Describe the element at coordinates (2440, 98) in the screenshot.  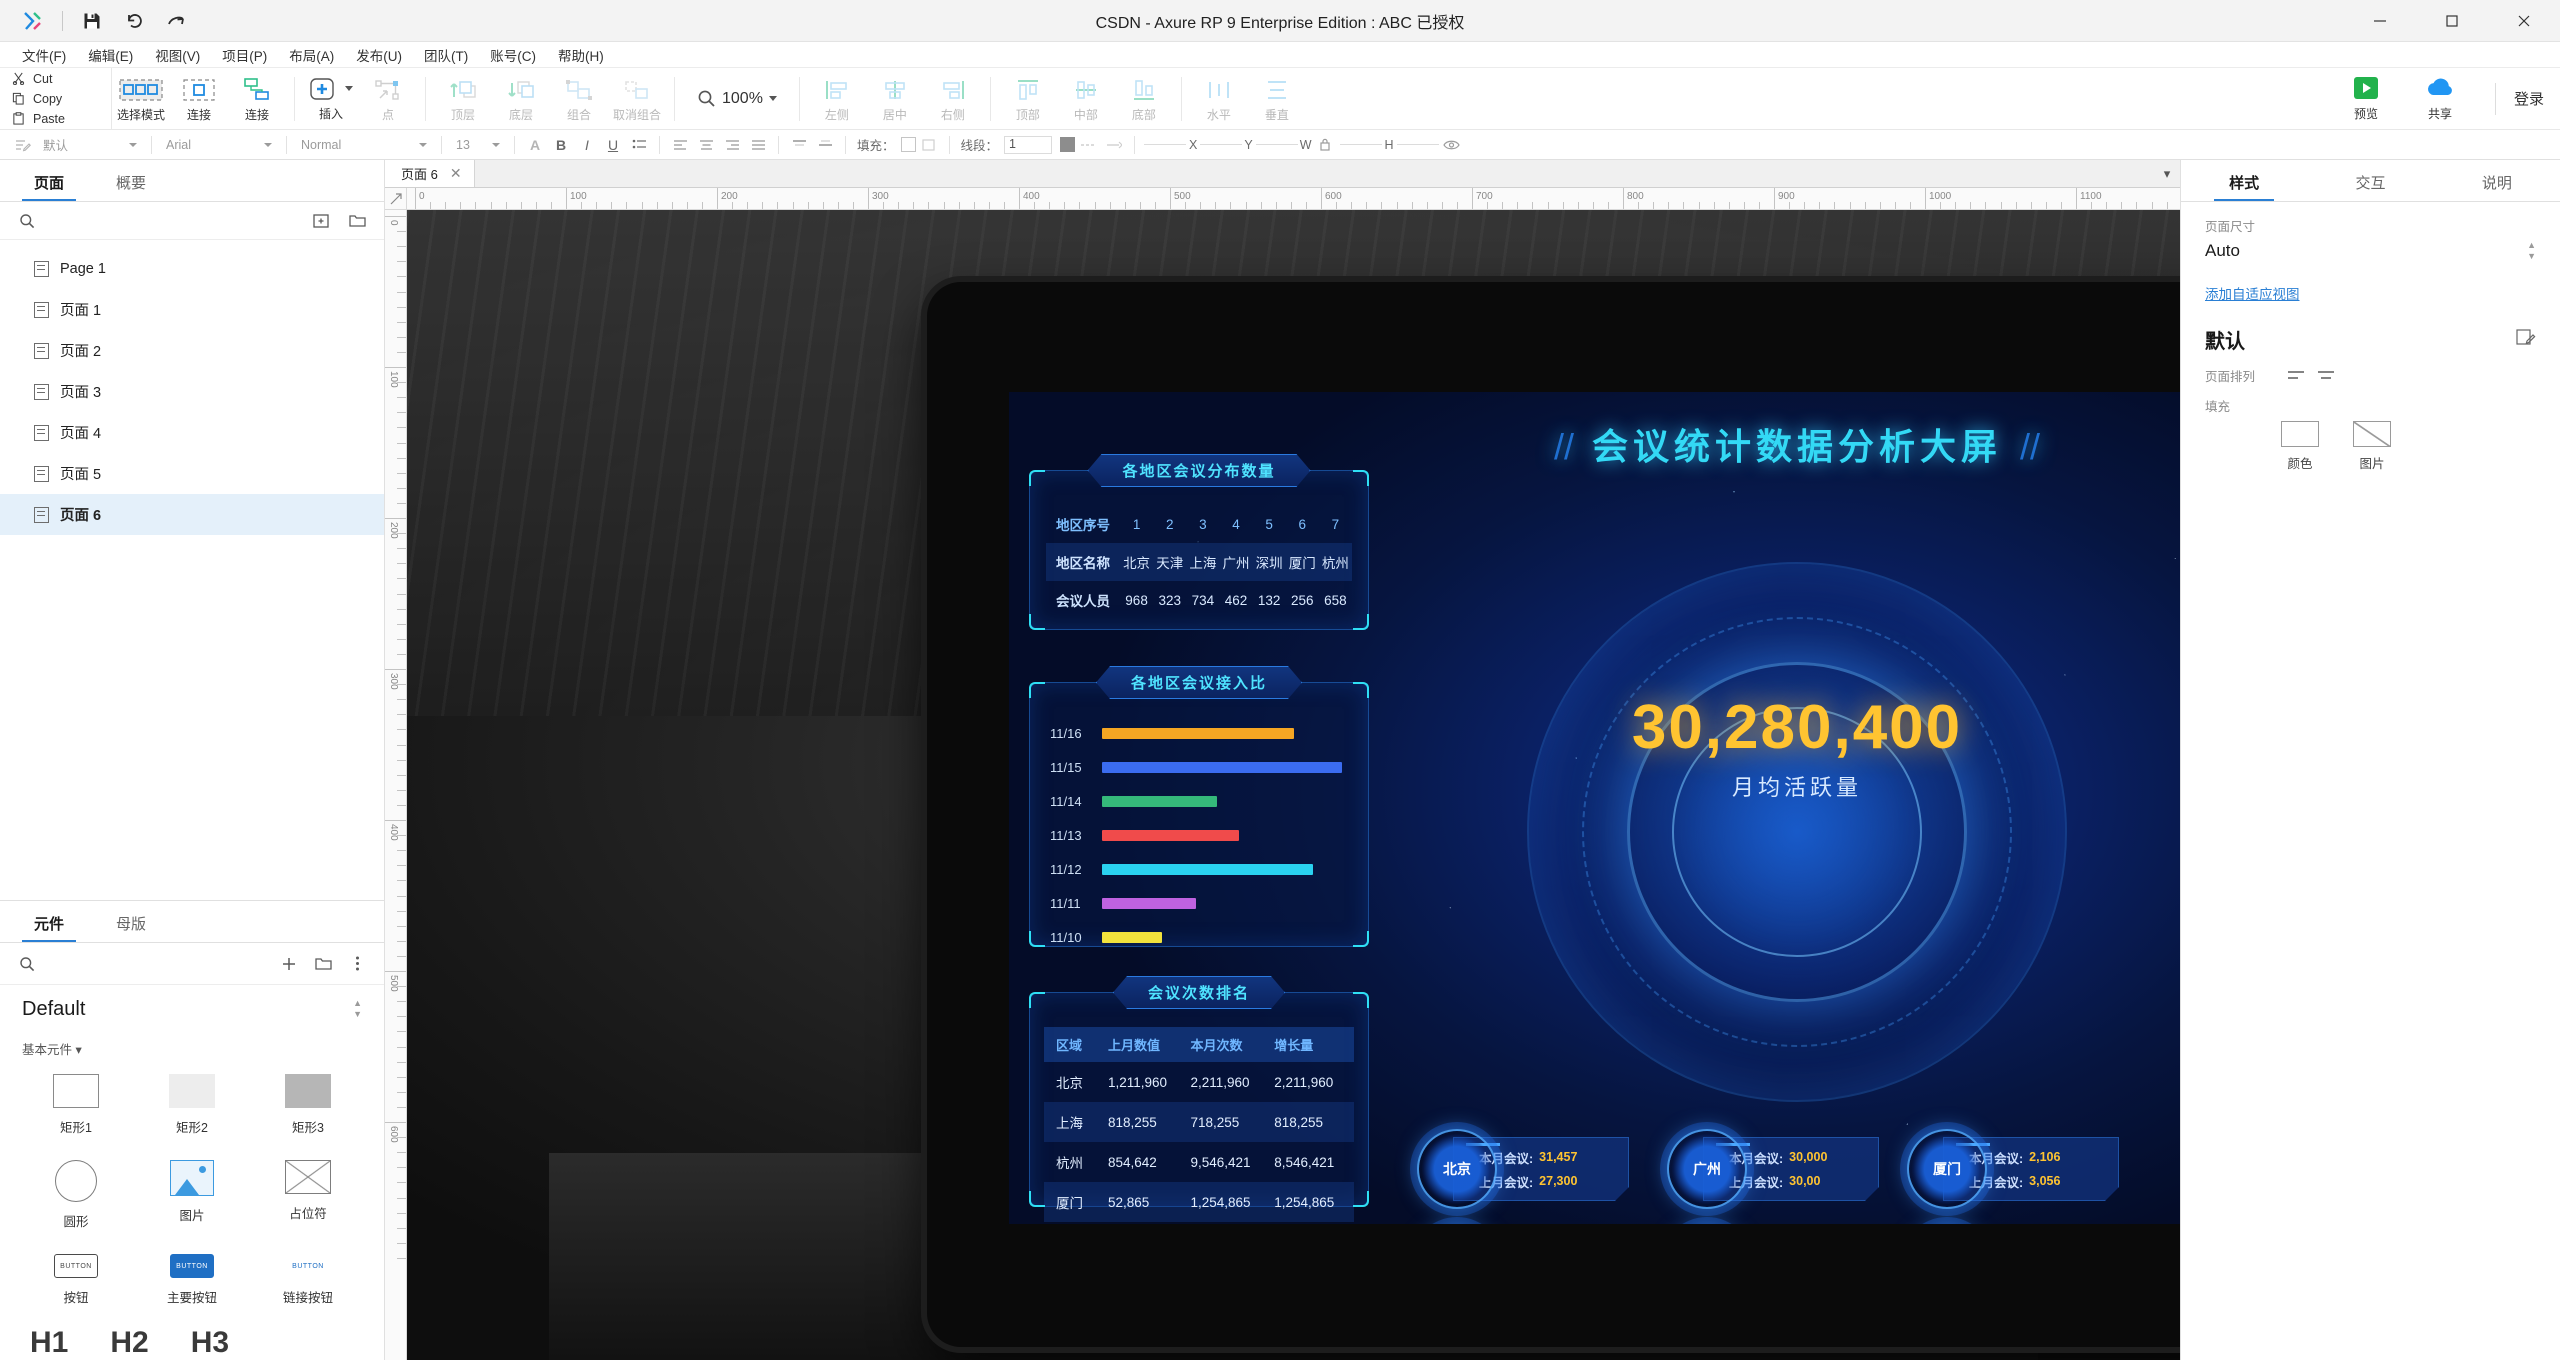
I see `share-button: 共享` at that location.